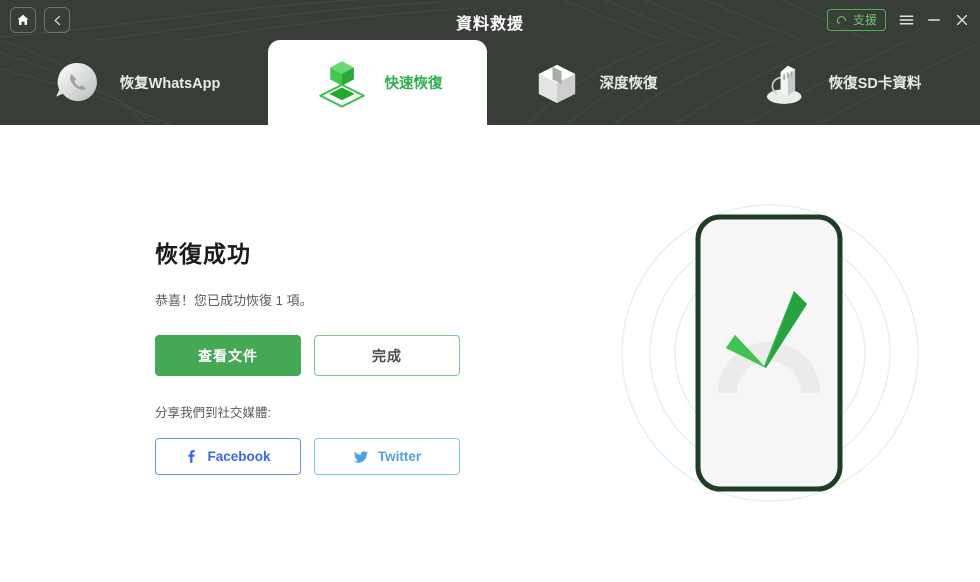 The width and height of the screenshot is (980, 582). What do you see at coordinates (341, 84) in the screenshot?
I see `green-cube-platform-icon` at bounding box center [341, 84].